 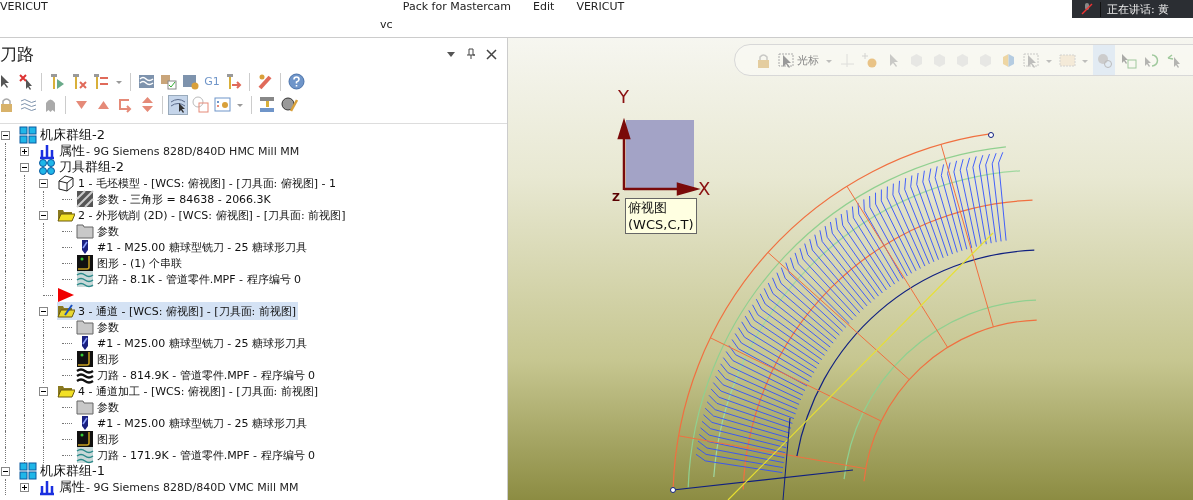 What do you see at coordinates (66, 183) in the screenshot?
I see `cube-outline-icon` at bounding box center [66, 183].